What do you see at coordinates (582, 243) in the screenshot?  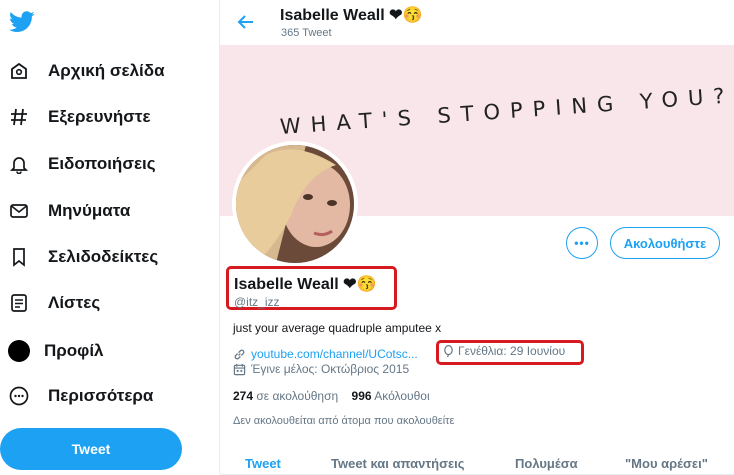 I see `more-options-button: •••` at bounding box center [582, 243].